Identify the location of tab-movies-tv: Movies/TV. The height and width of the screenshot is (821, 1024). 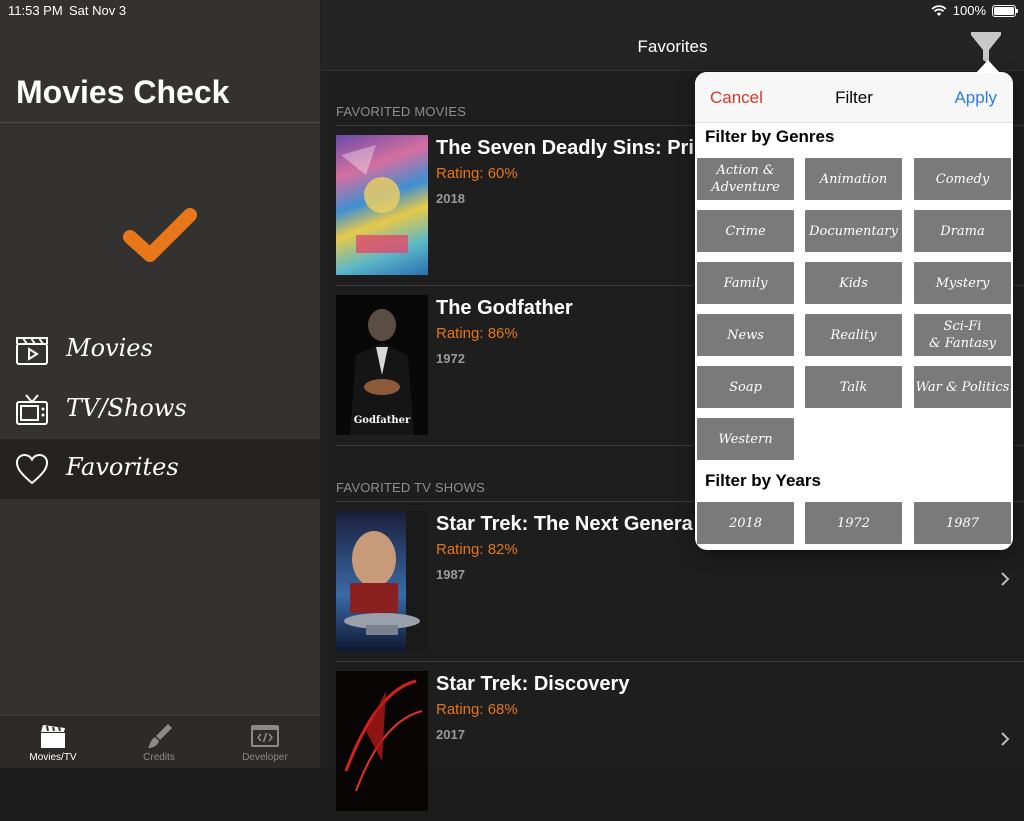
(53, 742).